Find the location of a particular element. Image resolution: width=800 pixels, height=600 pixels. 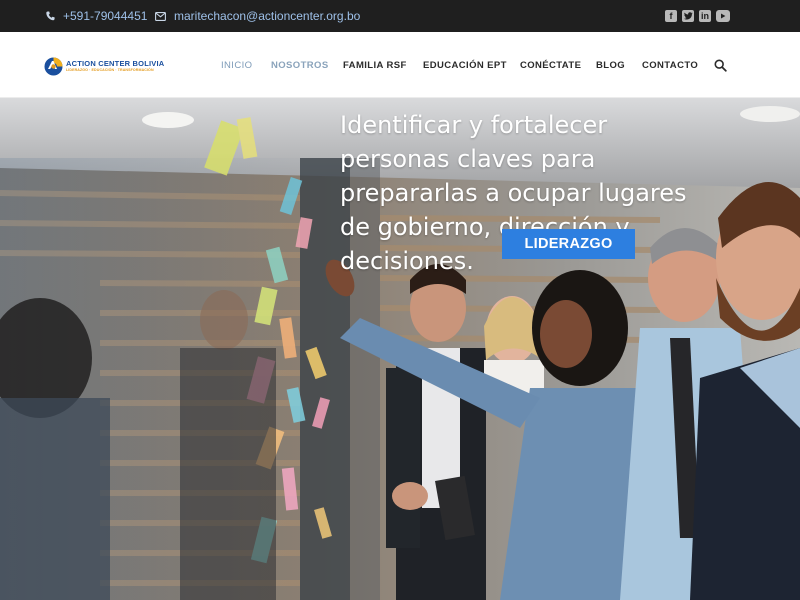

phone-number: +591-79044451 is located at coordinates (105, 16).